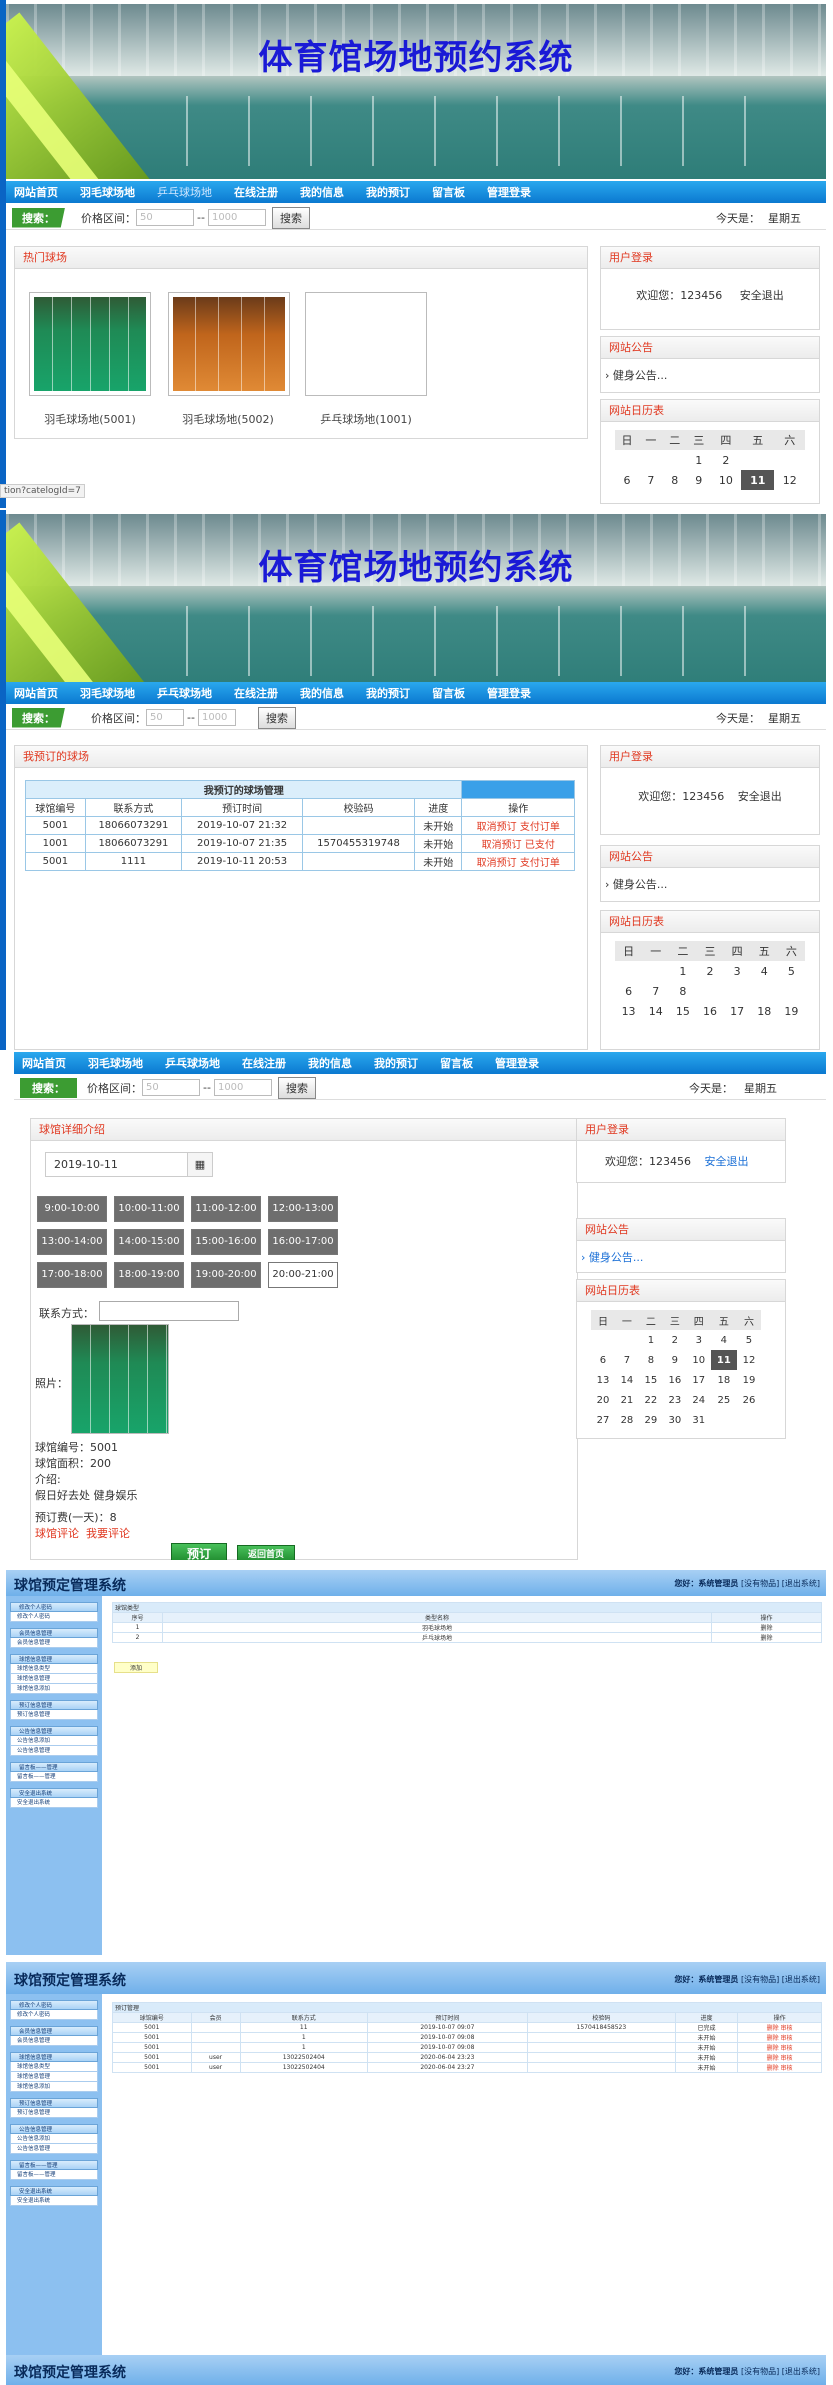 The height and width of the screenshot is (2385, 833). What do you see at coordinates (54, 1731) in the screenshot?
I see `menu-group: 公告信息管理` at bounding box center [54, 1731].